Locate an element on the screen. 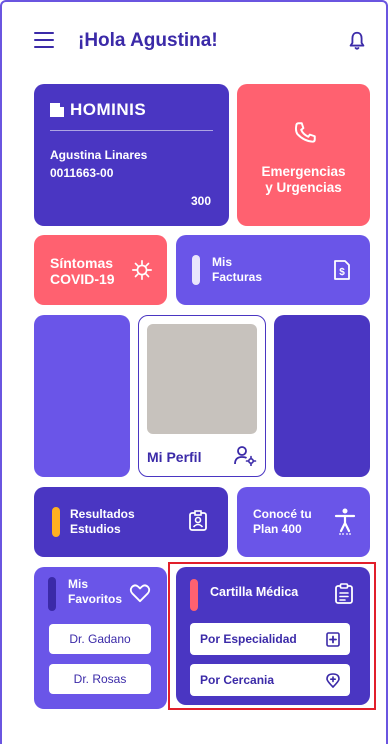  membership-card: HOMINIS Agustina Linares 0011663-00 300 is located at coordinates (131, 155).